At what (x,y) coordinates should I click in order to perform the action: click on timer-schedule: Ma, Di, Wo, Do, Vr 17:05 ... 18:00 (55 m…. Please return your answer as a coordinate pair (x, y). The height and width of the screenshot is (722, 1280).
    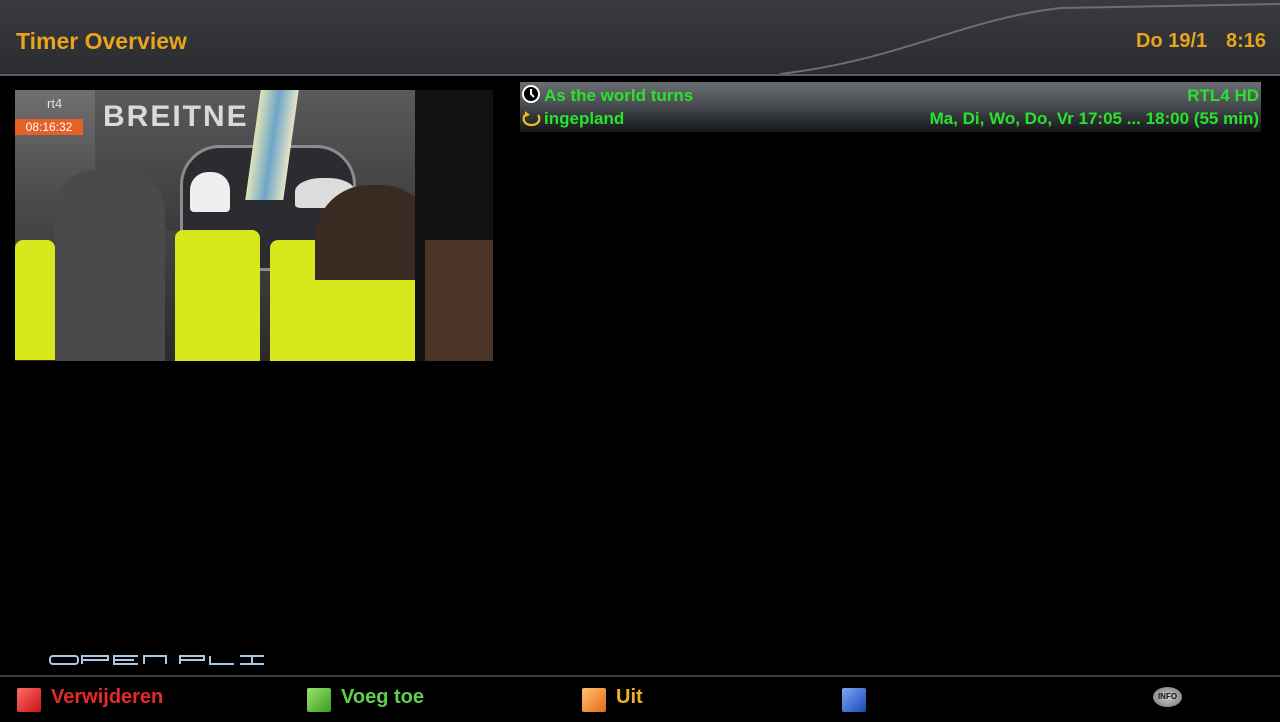
    Looking at the image, I should click on (1094, 118).